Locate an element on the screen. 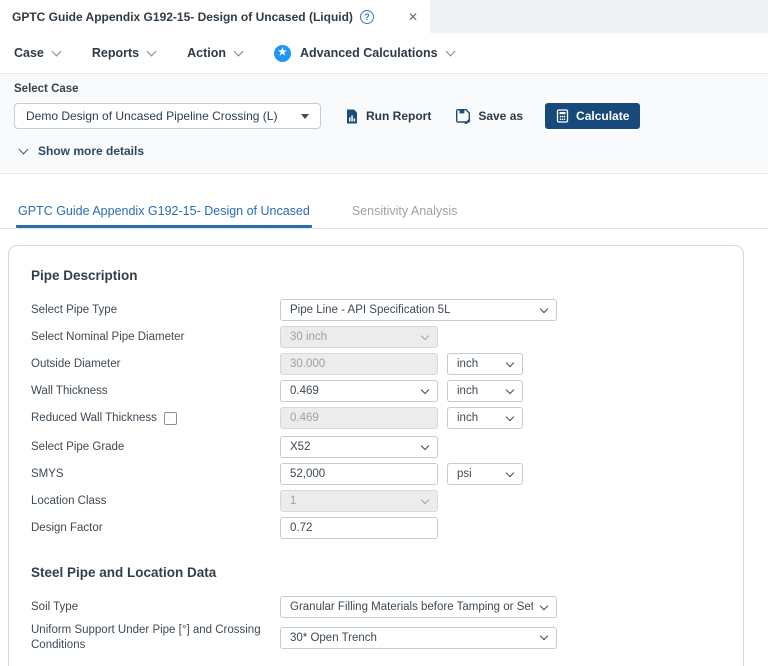  close-icon: ✕ is located at coordinates (413, 17).